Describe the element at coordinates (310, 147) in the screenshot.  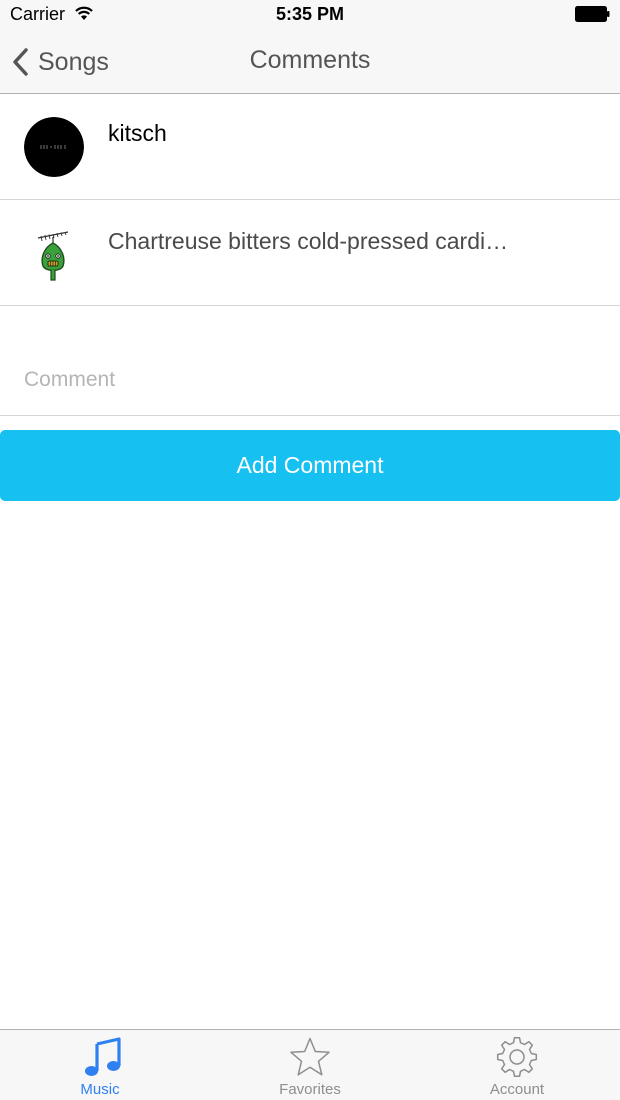
I see `comment-row: kitsch` at that location.